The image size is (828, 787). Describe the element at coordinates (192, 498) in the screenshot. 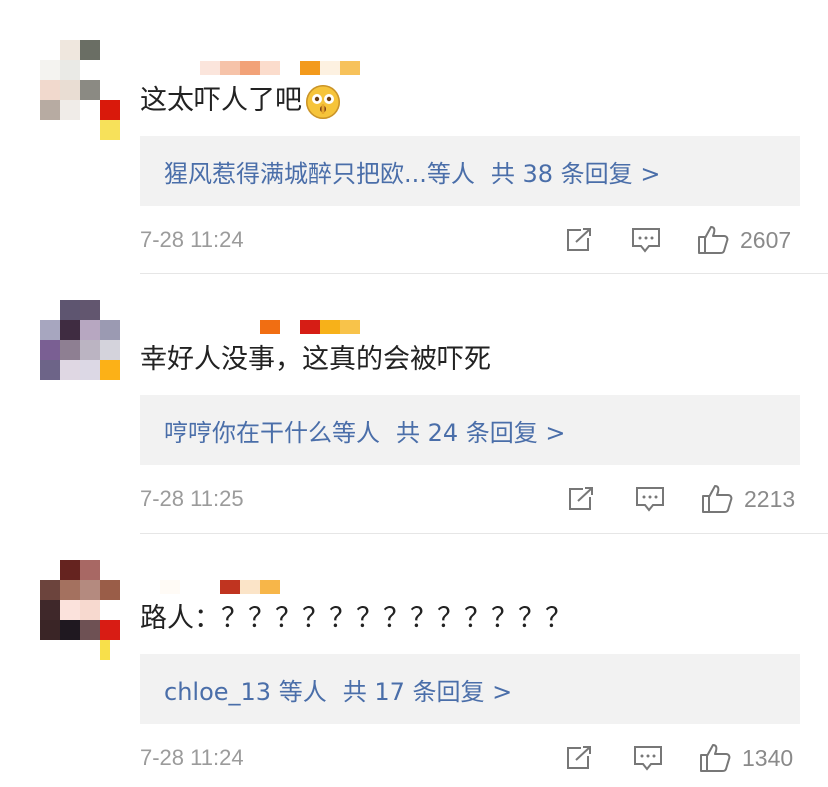

I see `timestamp: 7-28 11:25` at that location.